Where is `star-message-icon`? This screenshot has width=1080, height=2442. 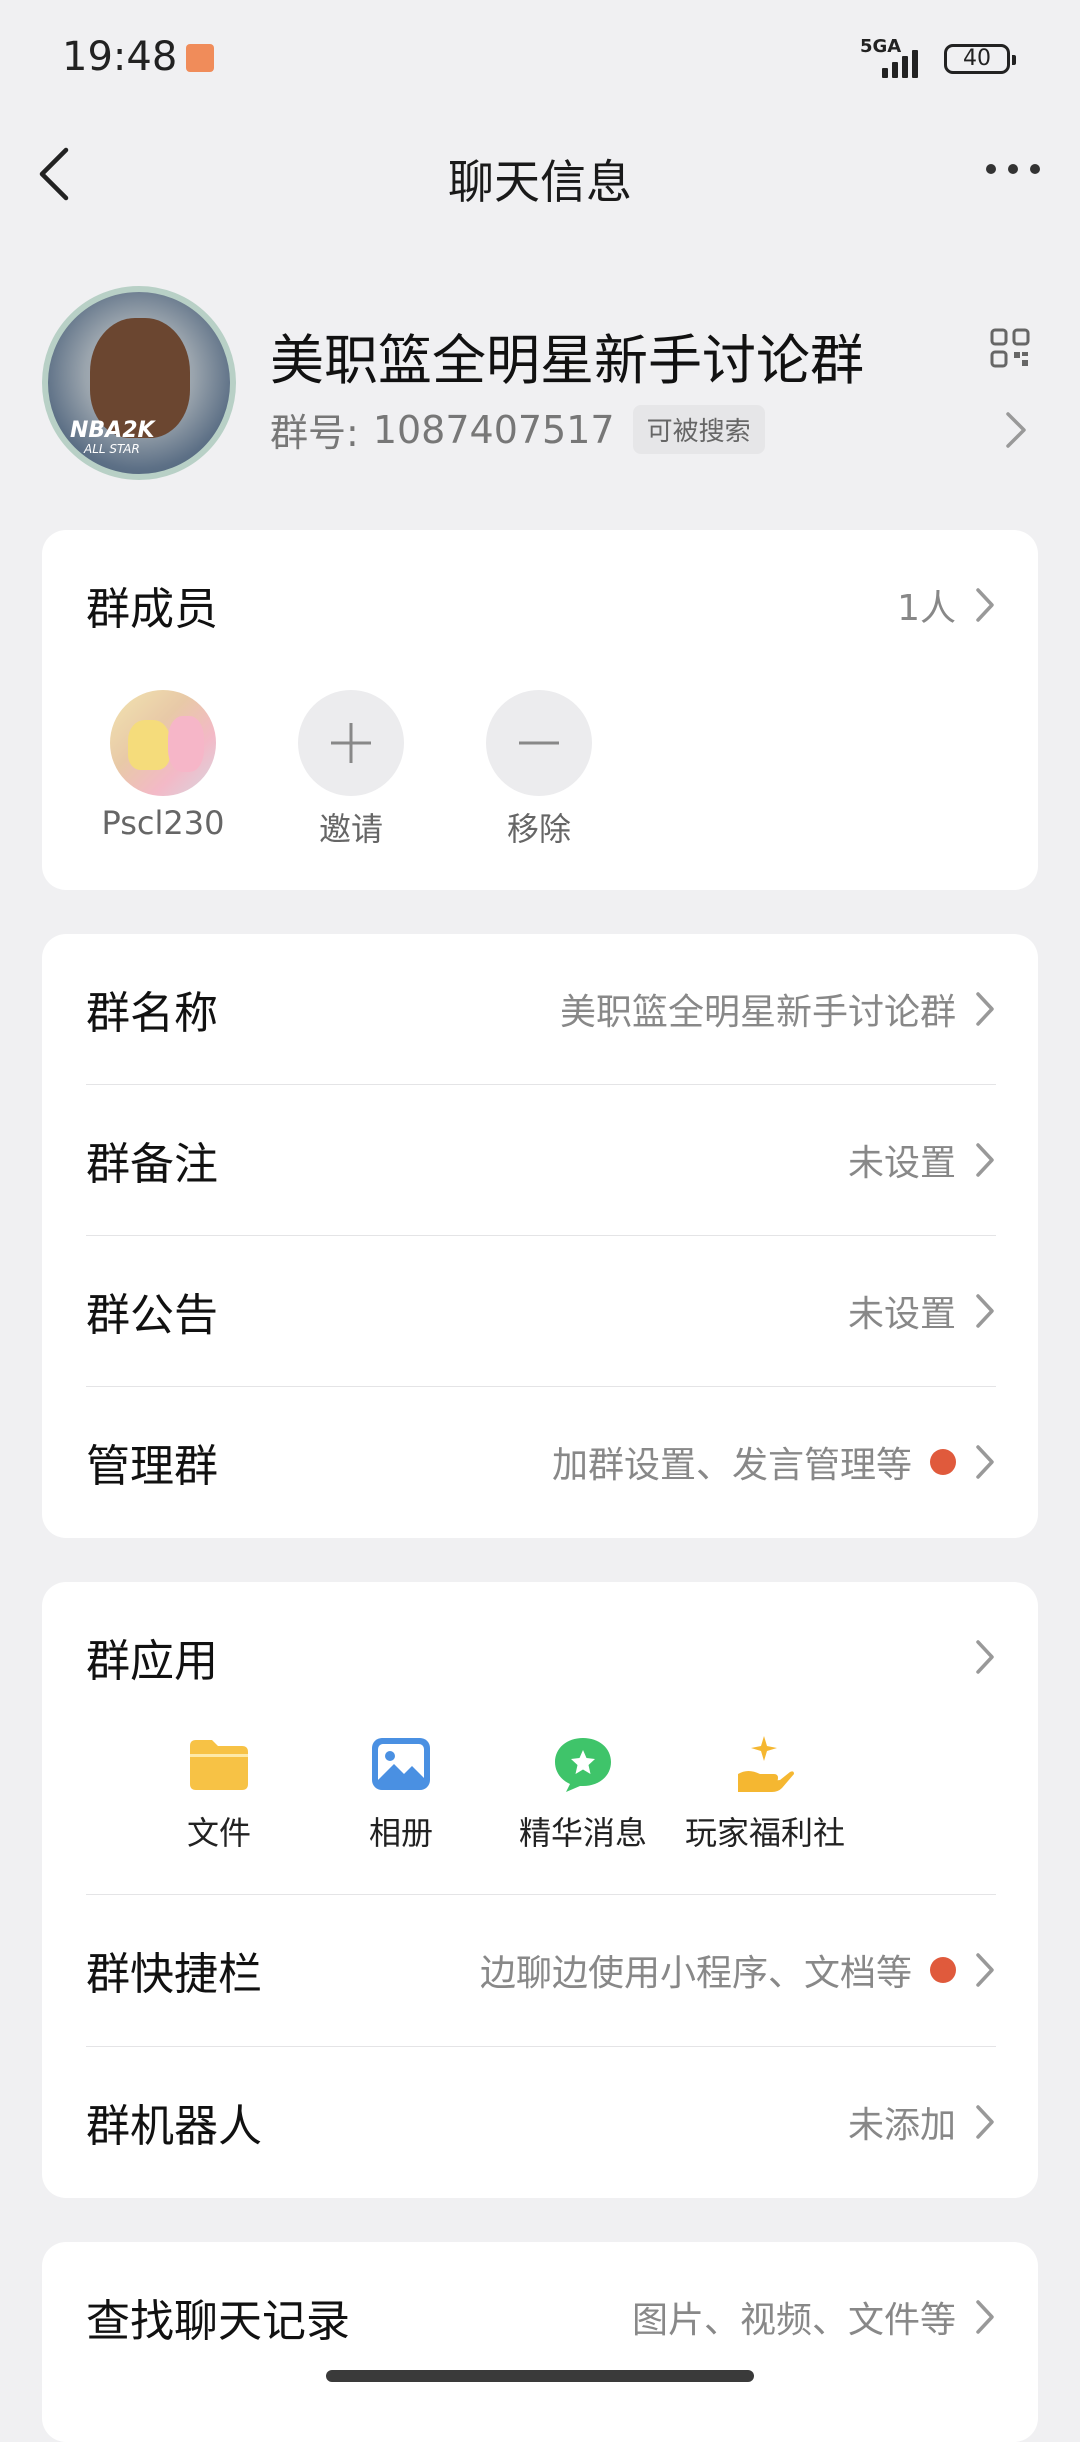
star-message-icon is located at coordinates (583, 1765).